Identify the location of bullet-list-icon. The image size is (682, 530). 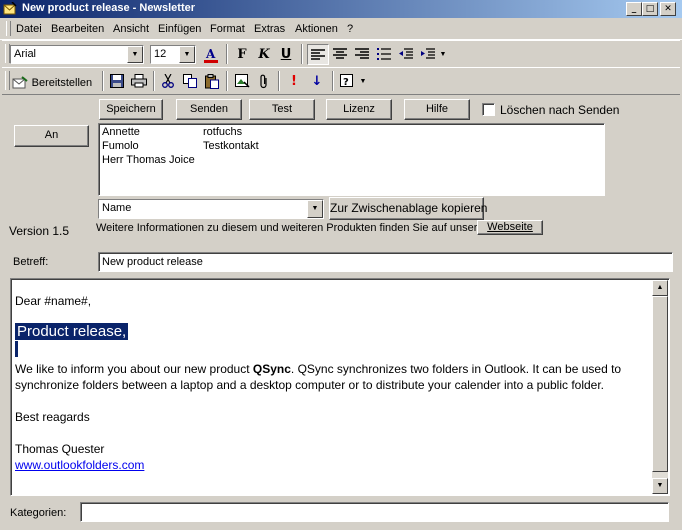
(384, 54).